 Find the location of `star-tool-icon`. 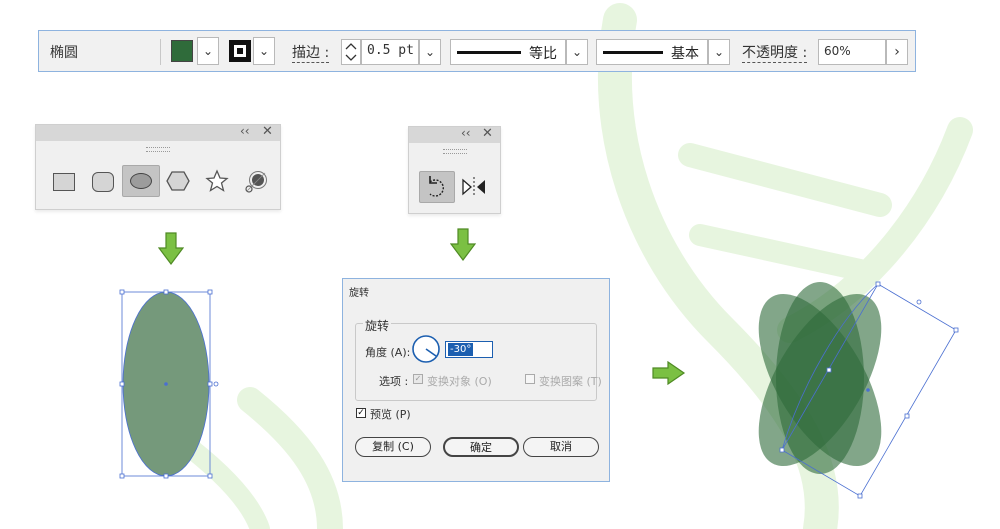

star-tool-icon is located at coordinates (217, 181).